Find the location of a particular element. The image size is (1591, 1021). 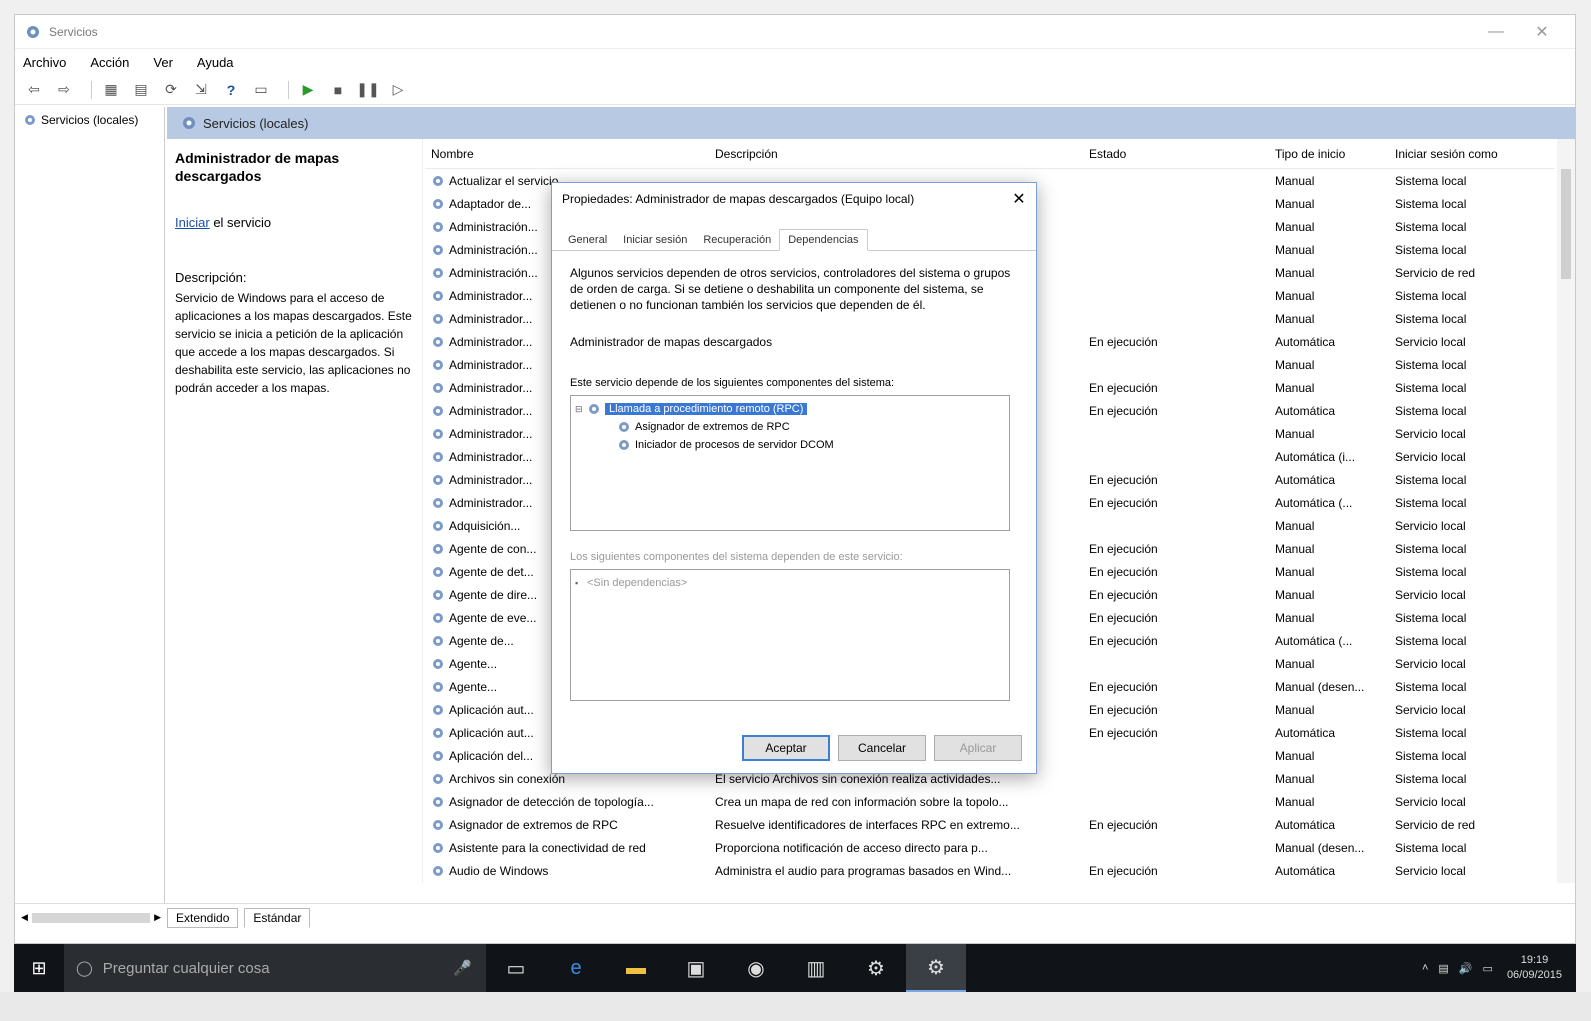

start-service-link: Iniciar is located at coordinates (192, 222).